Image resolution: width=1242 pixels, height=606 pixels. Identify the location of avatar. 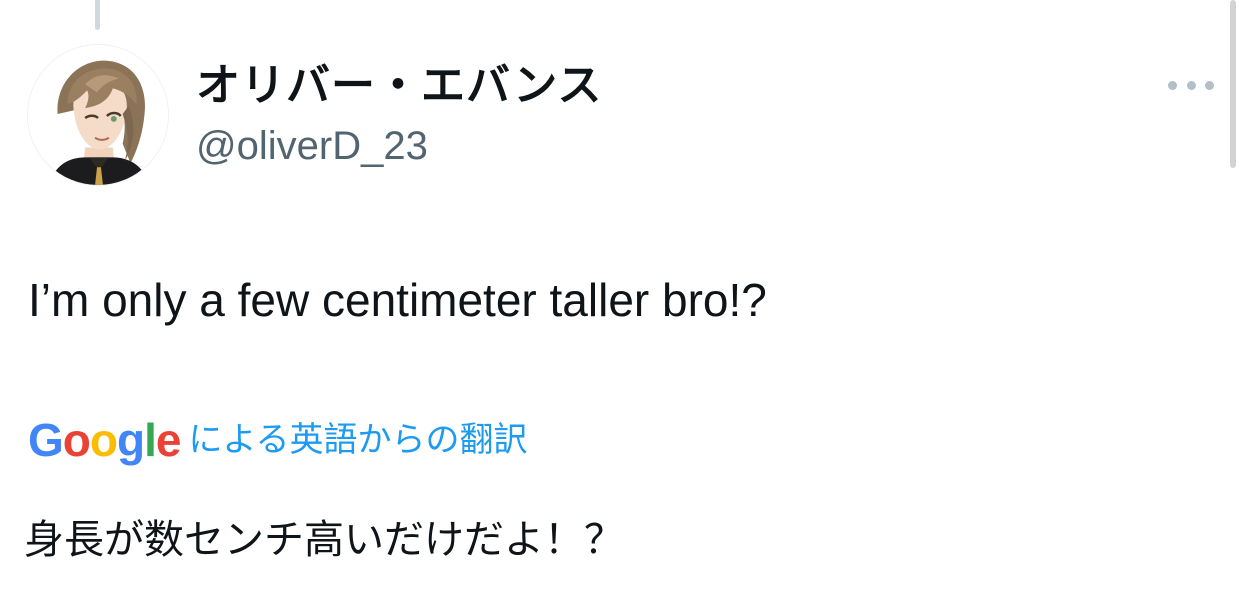
(98, 115).